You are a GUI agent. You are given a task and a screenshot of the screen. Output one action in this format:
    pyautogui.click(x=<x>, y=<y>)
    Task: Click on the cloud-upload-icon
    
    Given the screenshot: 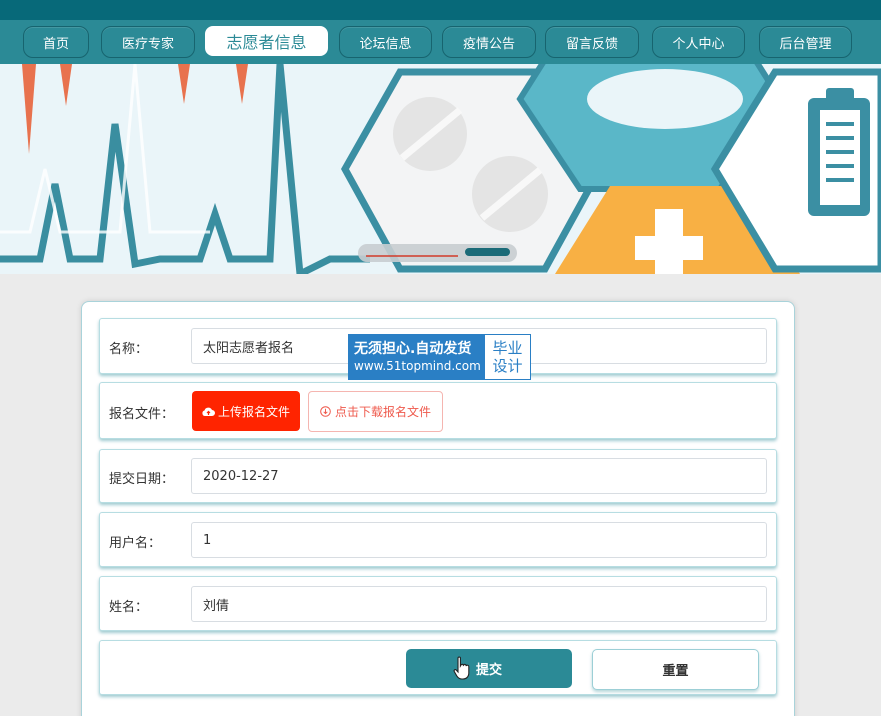 What is the action you would take?
    pyautogui.click(x=208, y=411)
    